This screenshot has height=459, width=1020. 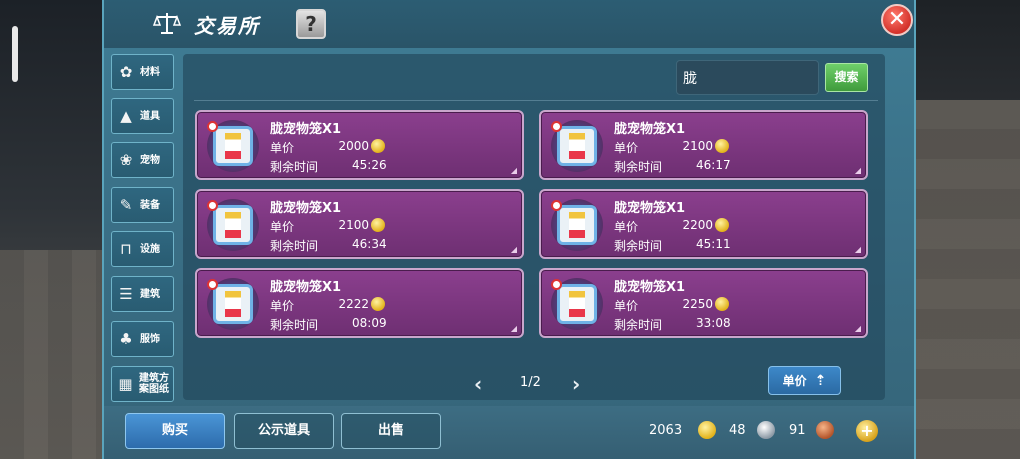 I want to click on sidebar-item-buildings: ☰ 建筑, so click(x=142, y=294).